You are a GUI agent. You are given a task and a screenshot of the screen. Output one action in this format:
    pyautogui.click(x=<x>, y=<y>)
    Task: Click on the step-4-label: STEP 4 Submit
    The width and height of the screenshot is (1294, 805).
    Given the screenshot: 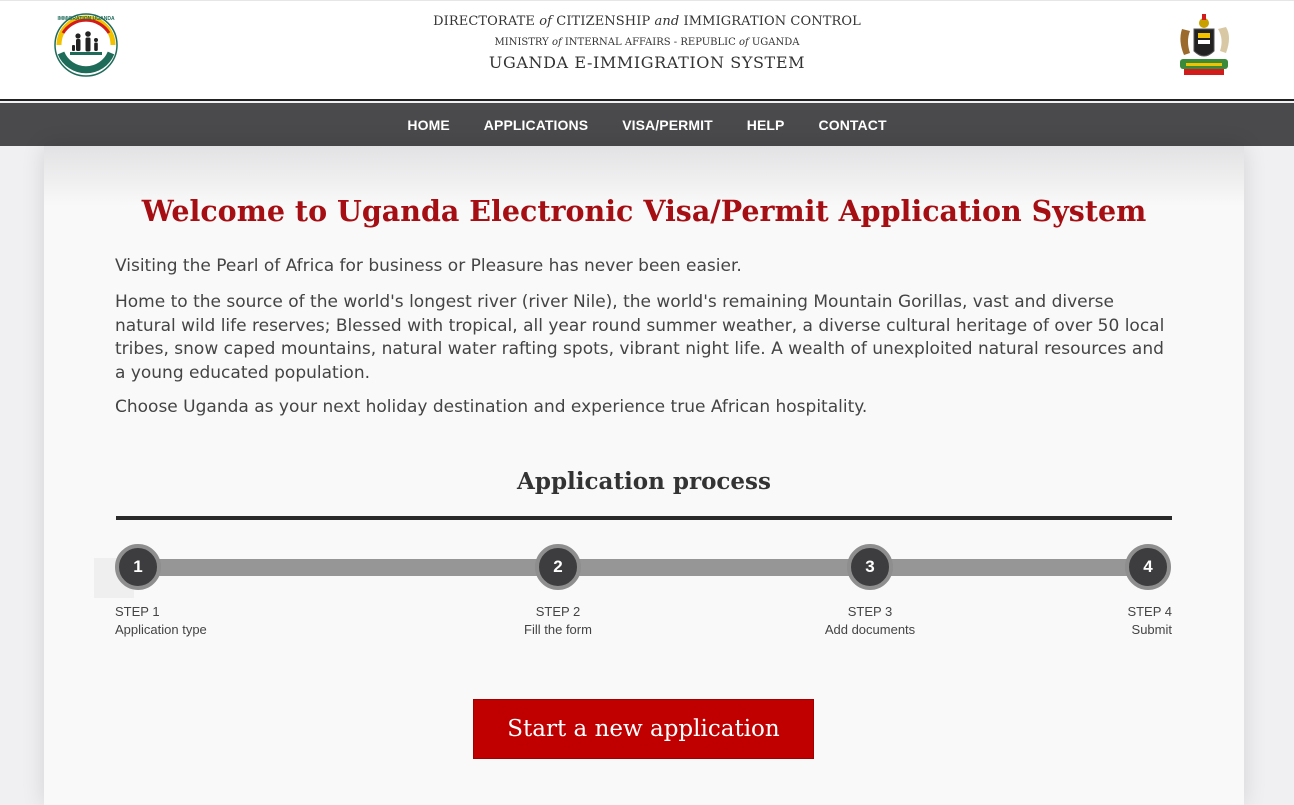 What is the action you would take?
    pyautogui.click(x=1123, y=621)
    